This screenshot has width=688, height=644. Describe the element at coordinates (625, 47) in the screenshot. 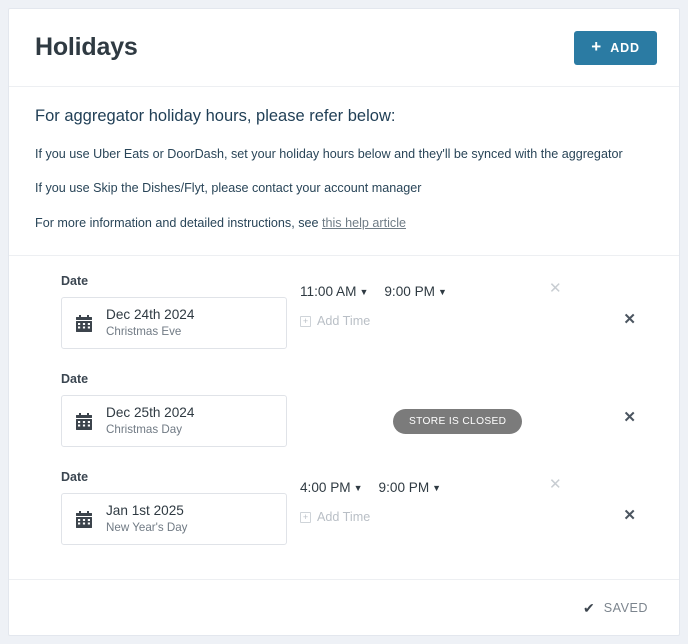

I see `add-button-label: ADD` at that location.